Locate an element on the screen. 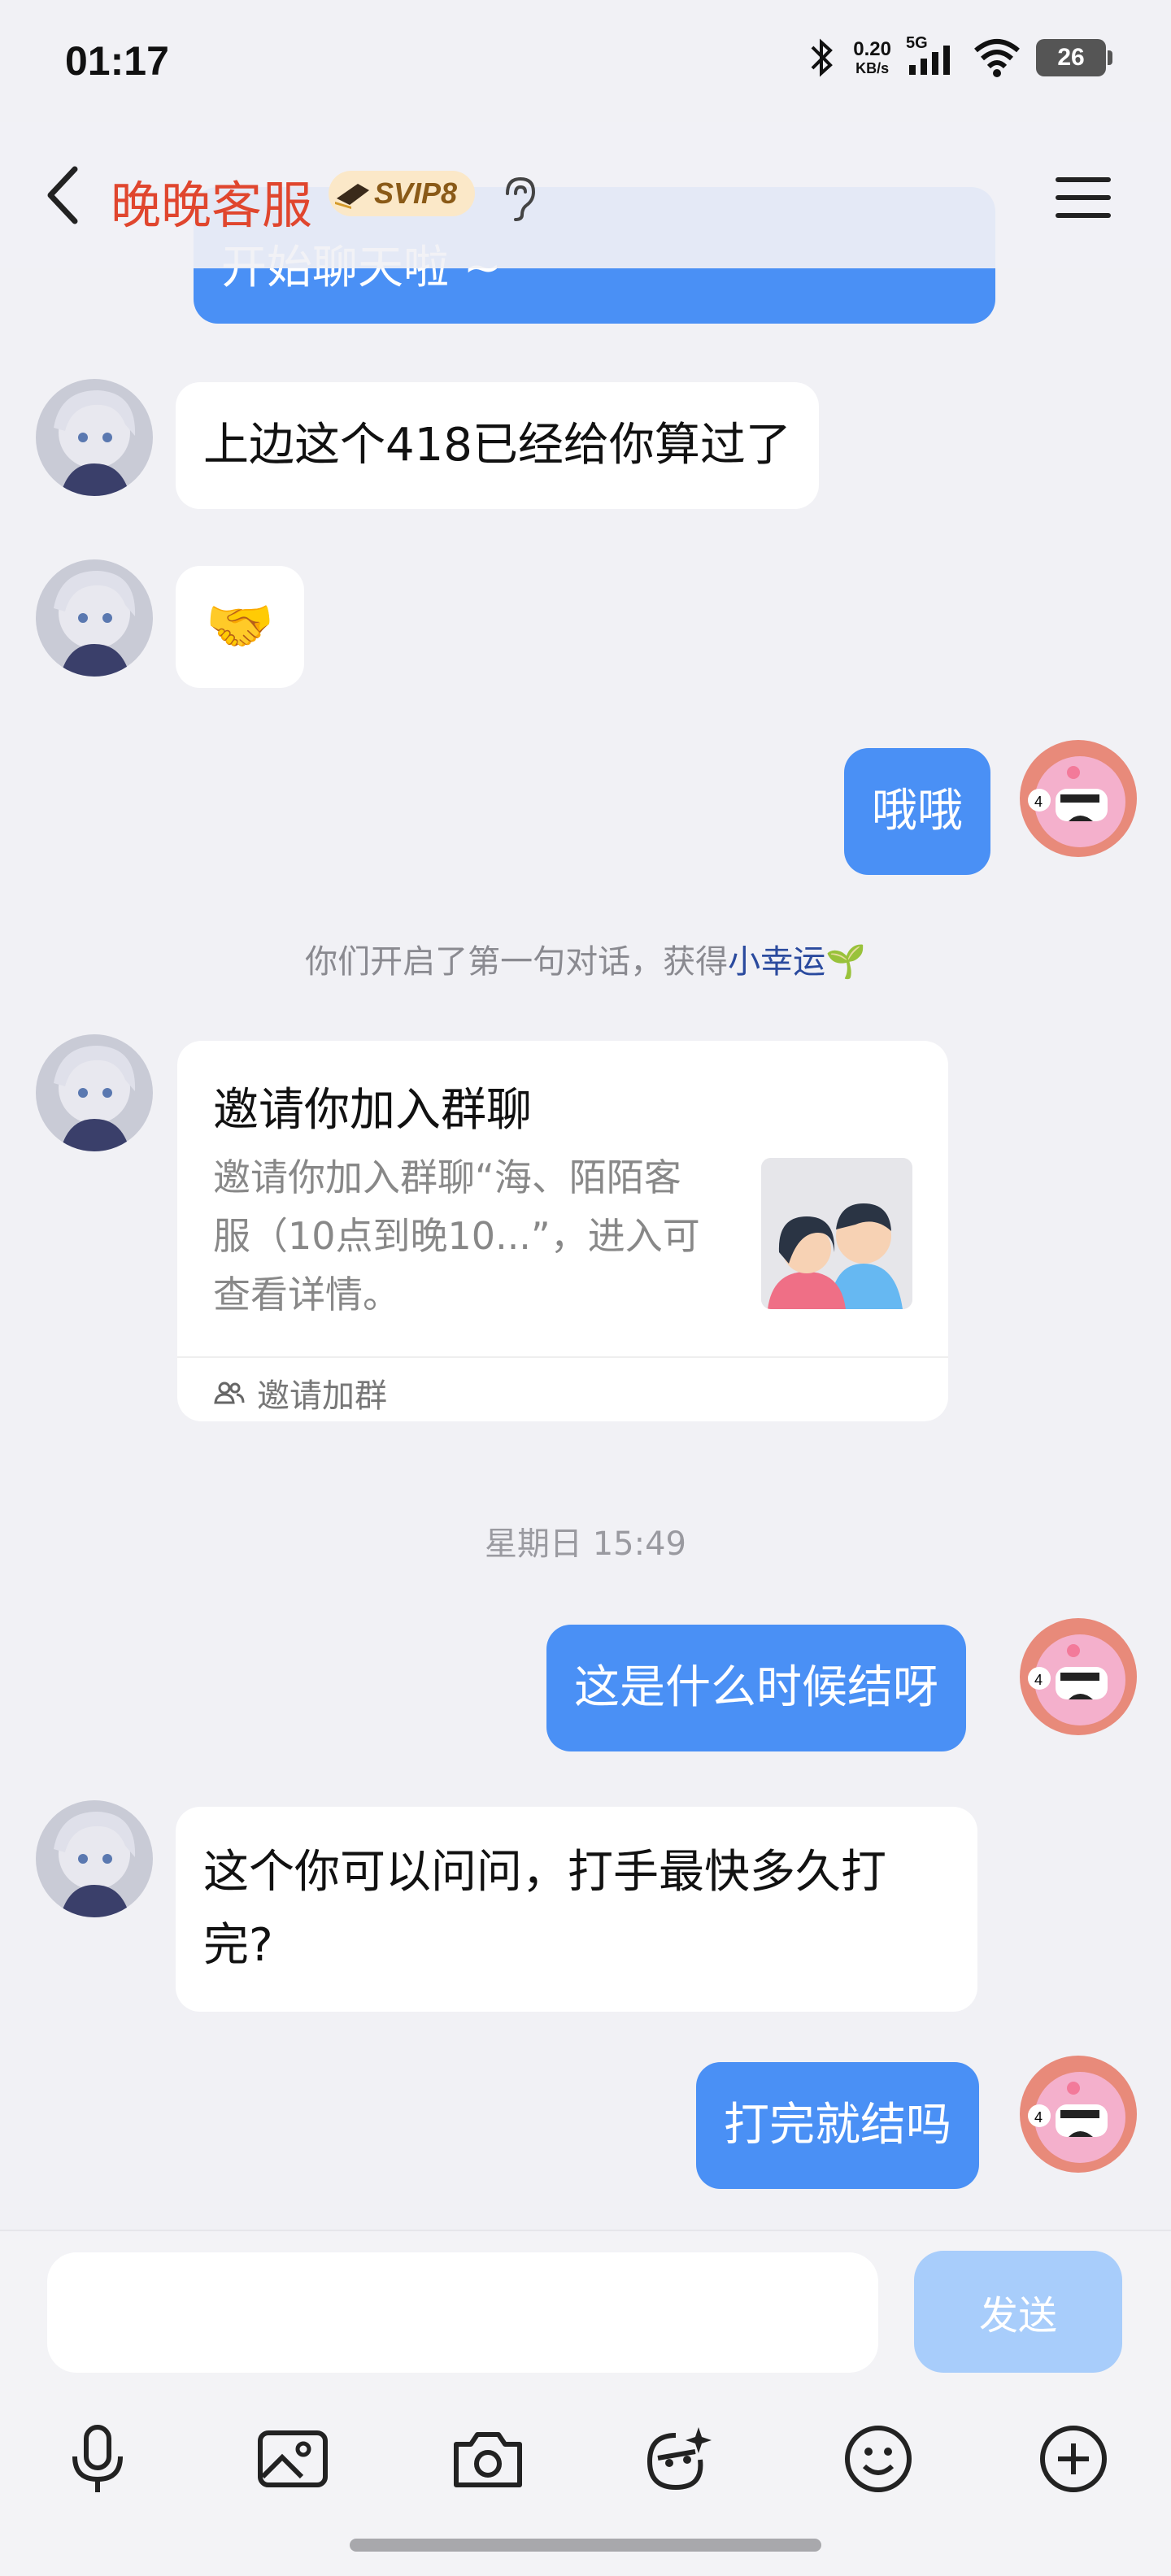 The width and height of the screenshot is (1171, 2576). camera-button is located at coordinates (488, 2459).